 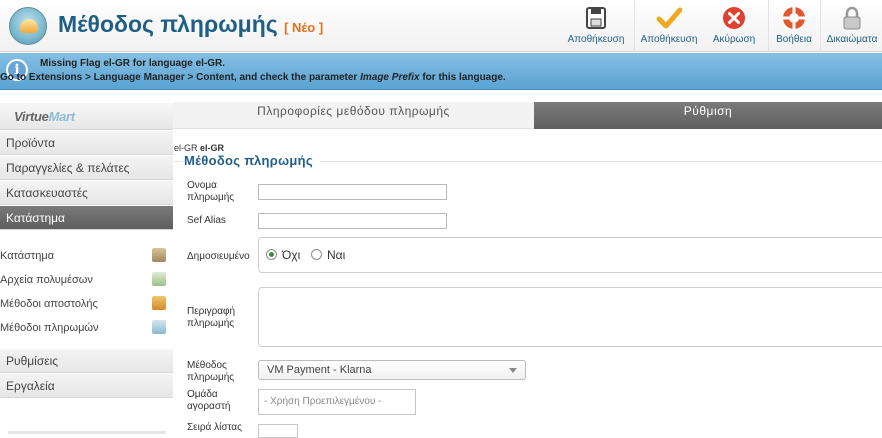 I want to click on published-radio-group: Όχι Ναι, so click(x=570, y=255).